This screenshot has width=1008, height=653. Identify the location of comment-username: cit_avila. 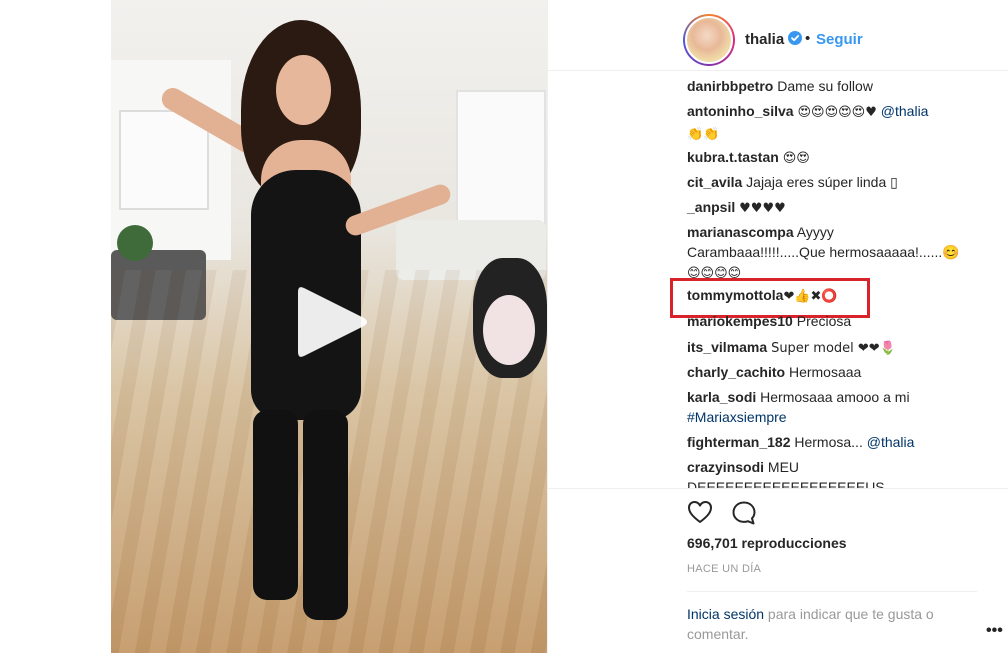
(714, 182).